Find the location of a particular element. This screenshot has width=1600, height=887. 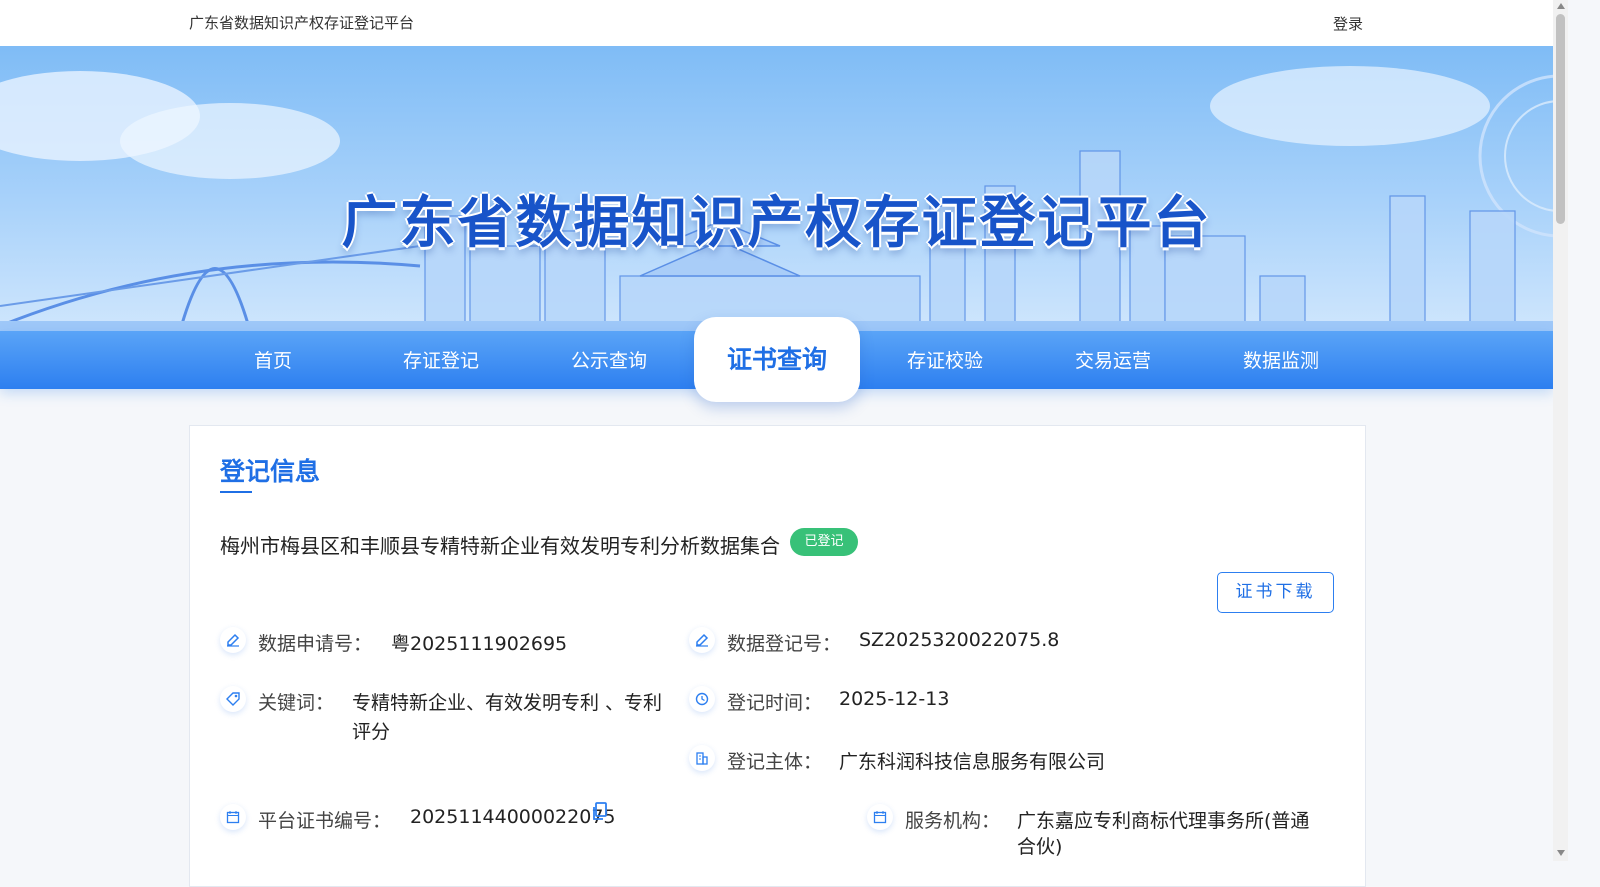

section-title: 登记信息 is located at coordinates (270, 471).